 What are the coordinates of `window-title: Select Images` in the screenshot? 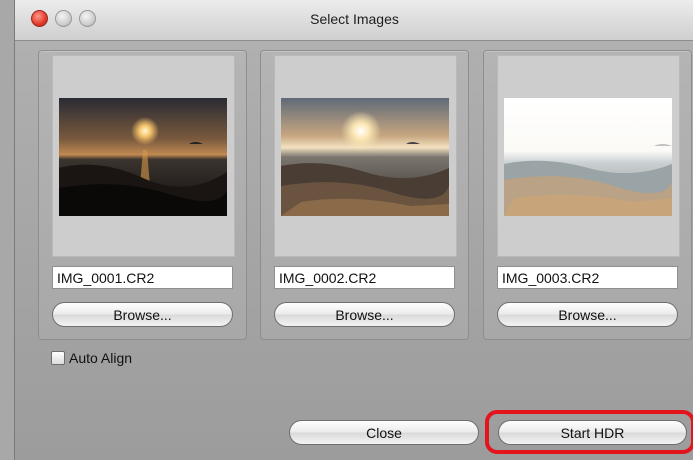 It's located at (354, 19).